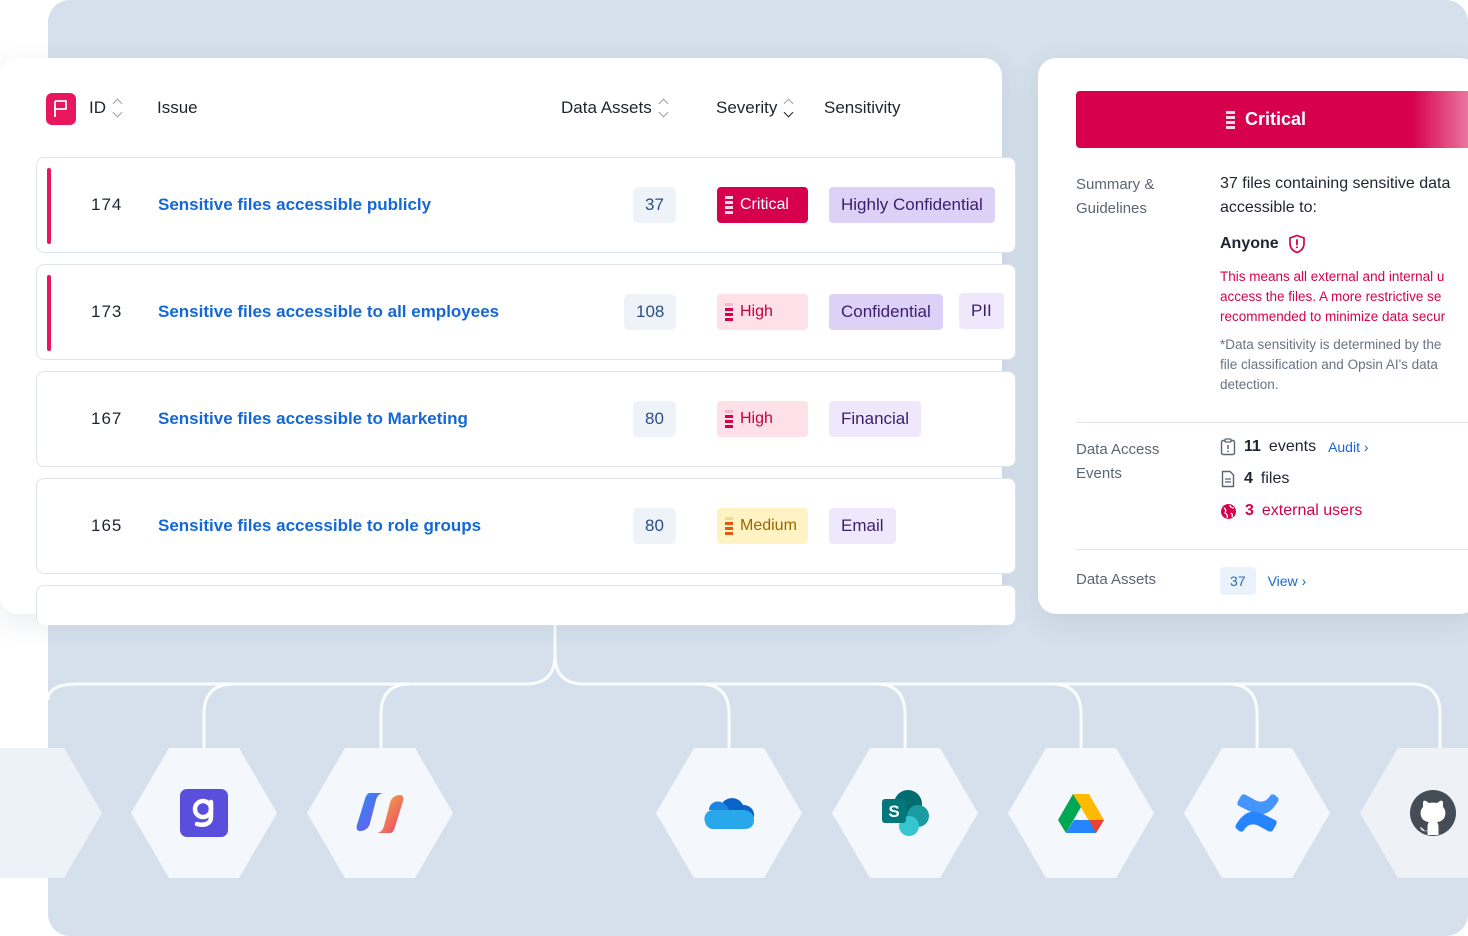 This screenshot has height=936, width=1468. I want to click on files-row: 4 files, so click(1254, 479).